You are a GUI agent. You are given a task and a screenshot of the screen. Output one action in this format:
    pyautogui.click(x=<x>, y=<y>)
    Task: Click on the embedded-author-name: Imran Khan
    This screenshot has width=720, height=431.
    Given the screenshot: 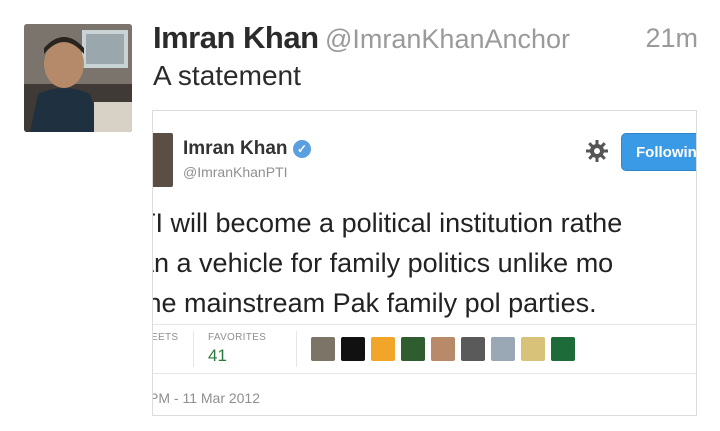 What is the action you would take?
    pyautogui.click(x=235, y=148)
    